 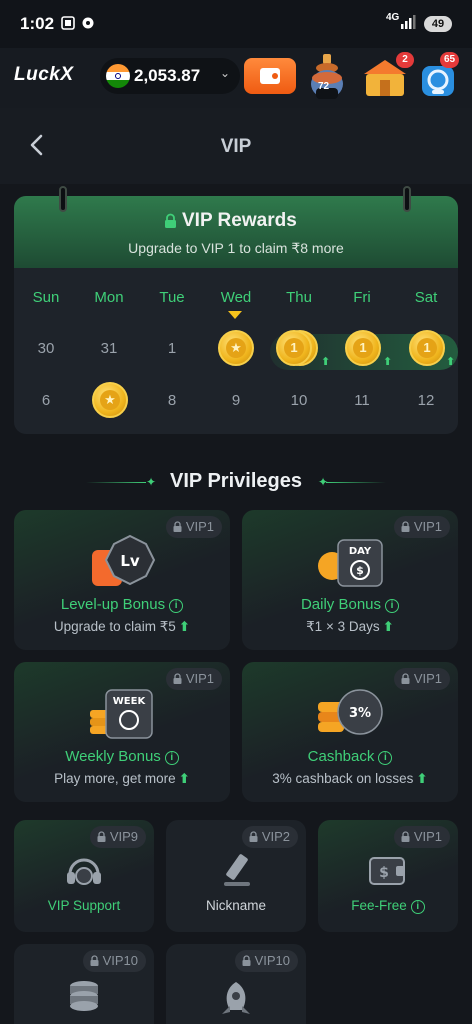 I want to click on card-description: Upgrade to claim ₹5, so click(x=114, y=626).